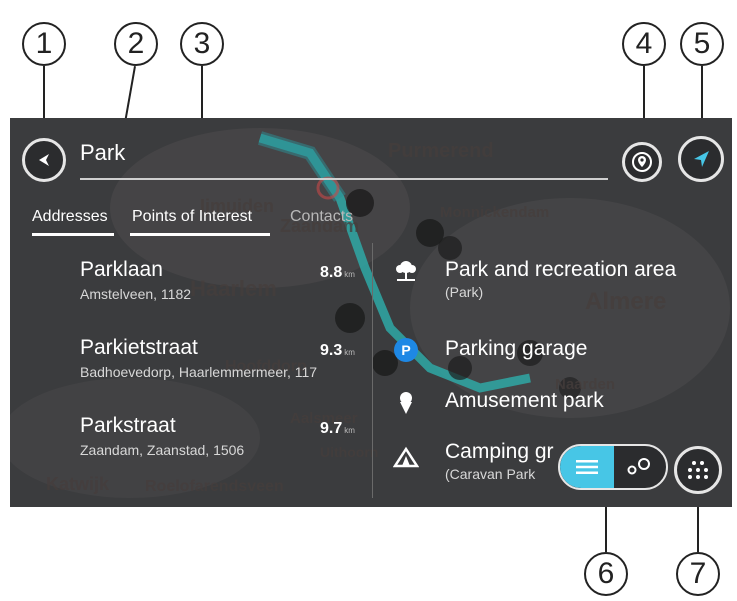 This screenshot has height=601, width=737. I want to click on poi-category-parking-garage: Parking garage, so click(516, 349).